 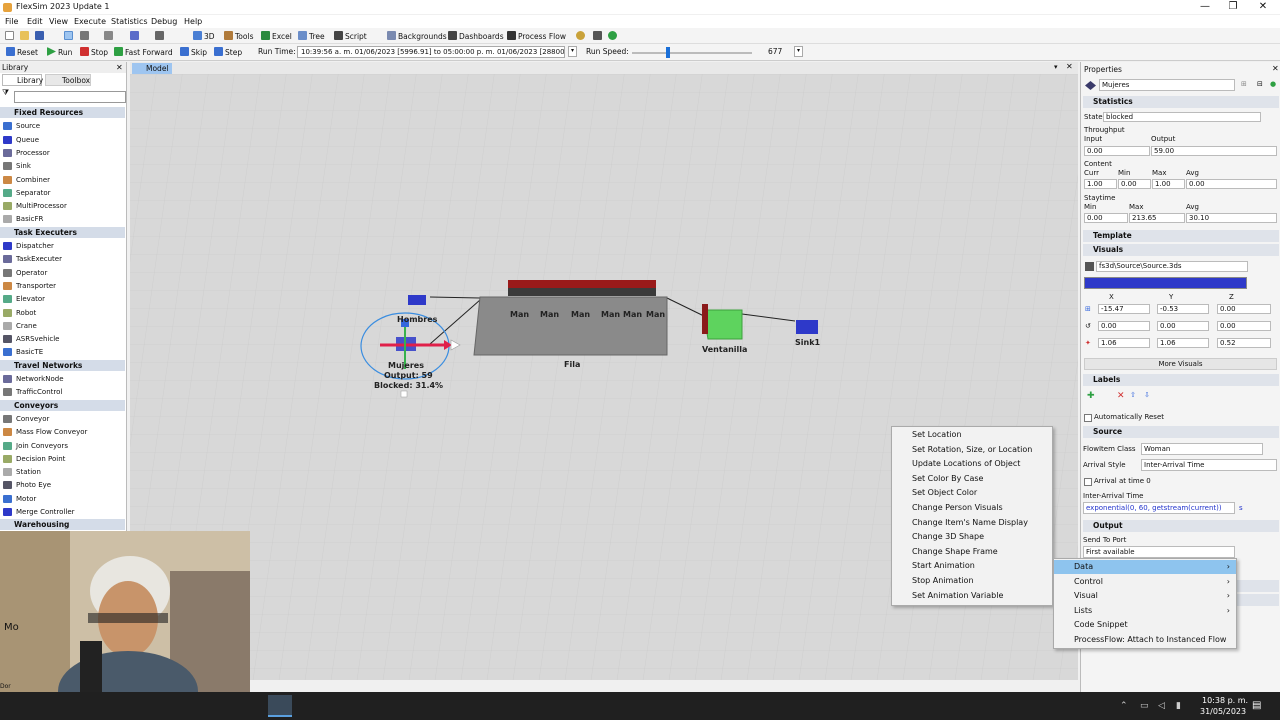 I want to click on context-menu-item: ProcessFlow: Attach to Instanced Flow, so click(x=1145, y=640).